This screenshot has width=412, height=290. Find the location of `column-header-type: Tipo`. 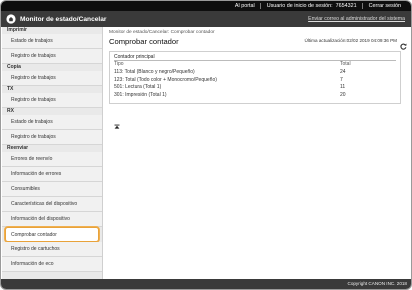

column-header-type: Tipo is located at coordinates (119, 64).